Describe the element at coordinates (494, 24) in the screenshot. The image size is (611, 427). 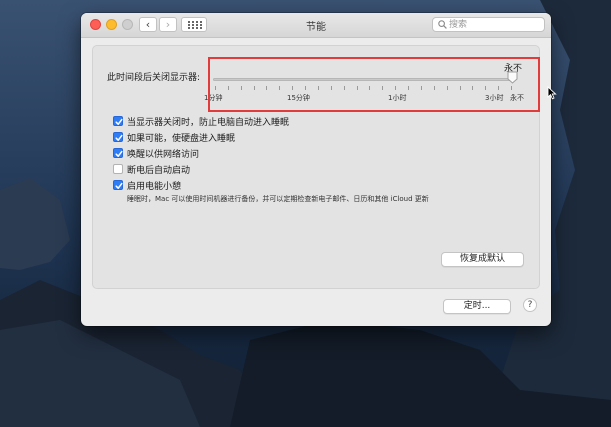
I see `search-input` at that location.